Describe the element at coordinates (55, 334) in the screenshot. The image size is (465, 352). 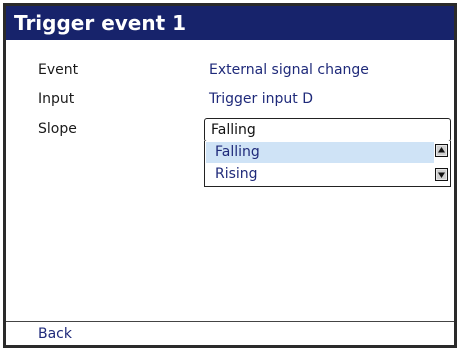
I see `back-button: Back` at that location.